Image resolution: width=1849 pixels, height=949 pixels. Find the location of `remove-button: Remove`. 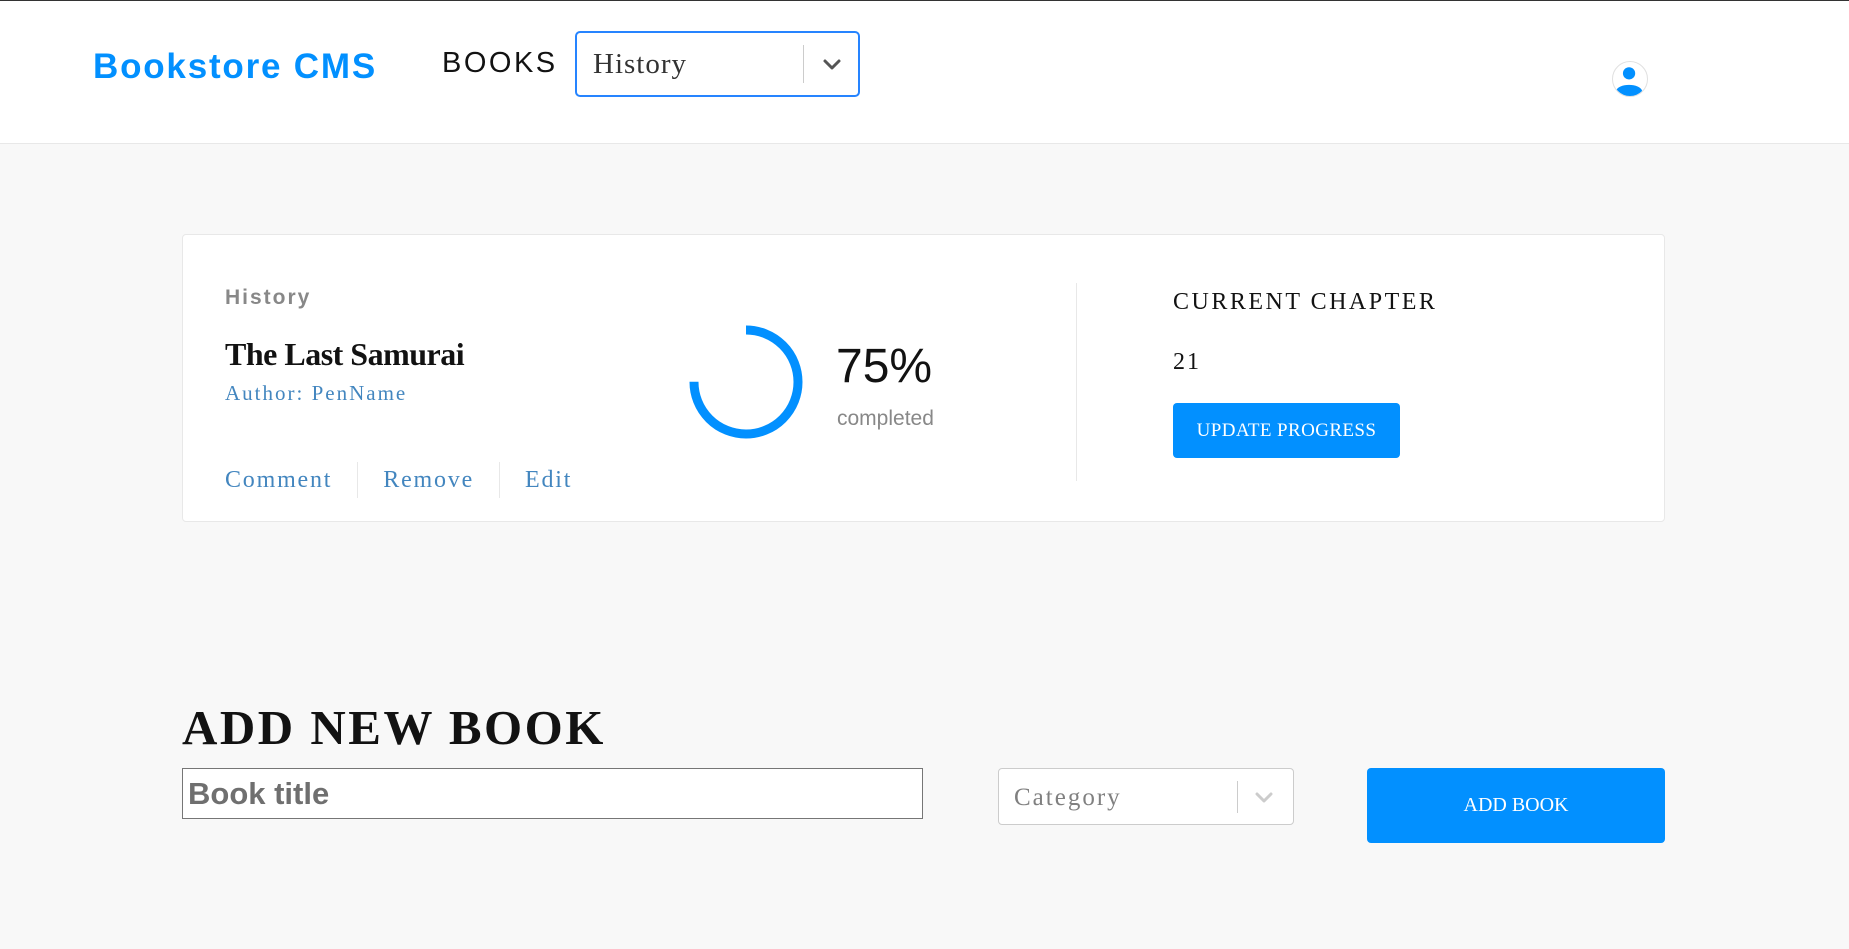

remove-button: Remove is located at coordinates (428, 480).